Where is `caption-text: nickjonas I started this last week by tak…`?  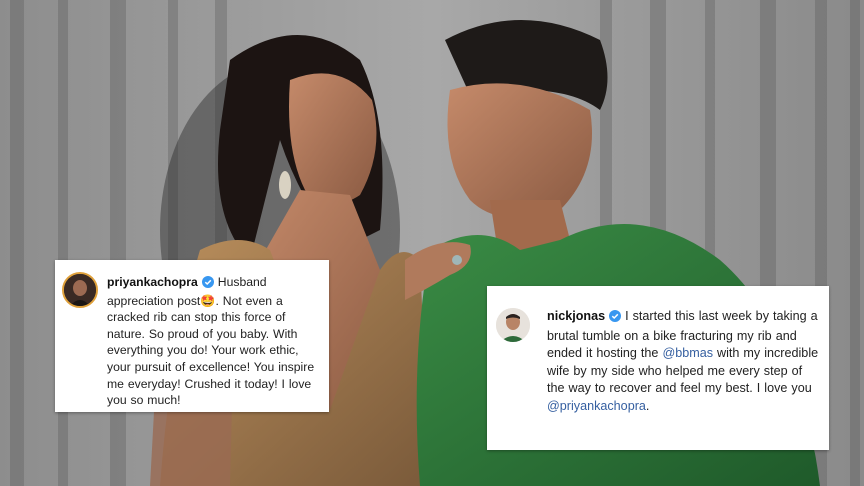 caption-text: nickjonas I started this last week by tak… is located at coordinates (685, 362).